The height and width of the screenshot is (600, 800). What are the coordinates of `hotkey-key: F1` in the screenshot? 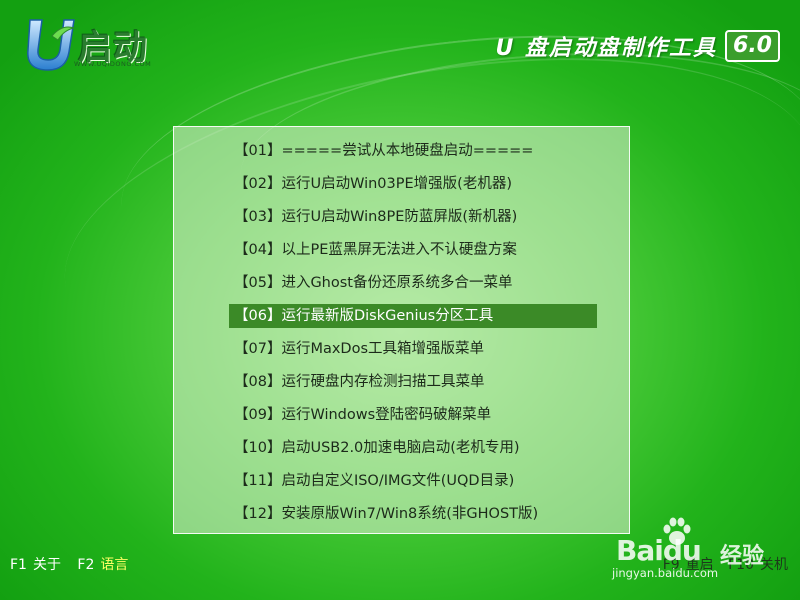 It's located at (18, 565).